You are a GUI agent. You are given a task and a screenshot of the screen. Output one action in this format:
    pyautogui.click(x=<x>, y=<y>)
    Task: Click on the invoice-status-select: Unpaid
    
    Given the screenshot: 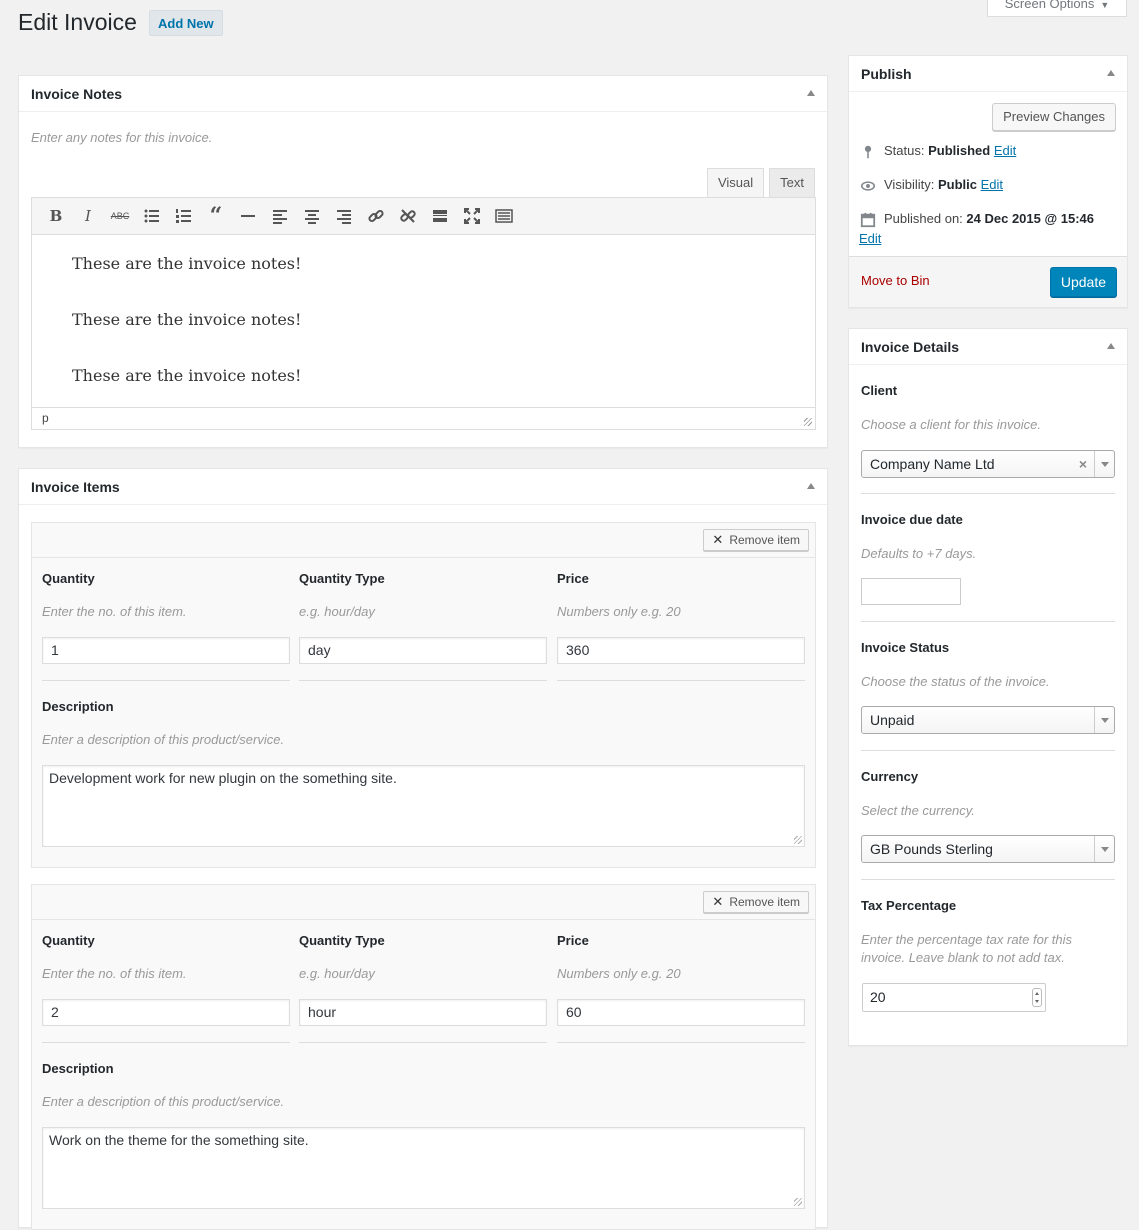 What is the action you would take?
    pyautogui.click(x=988, y=720)
    